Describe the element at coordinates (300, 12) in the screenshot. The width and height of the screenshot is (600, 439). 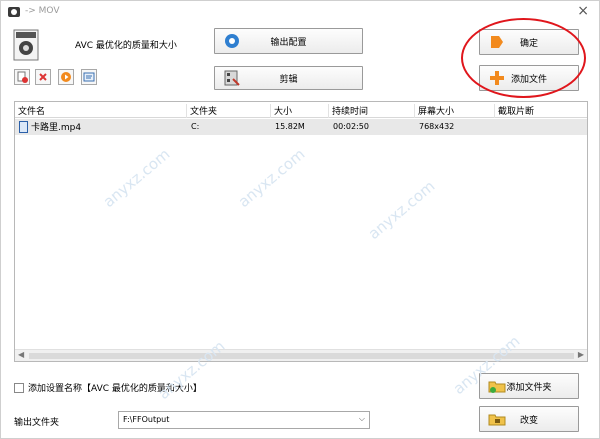
I see `title-bar: -> MOV ×` at that location.